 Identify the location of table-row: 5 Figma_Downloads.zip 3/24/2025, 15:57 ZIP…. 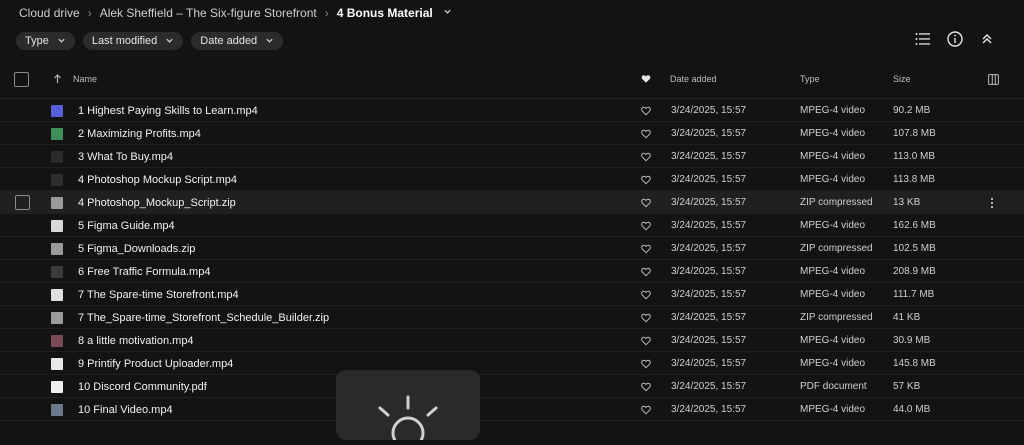
(512, 248).